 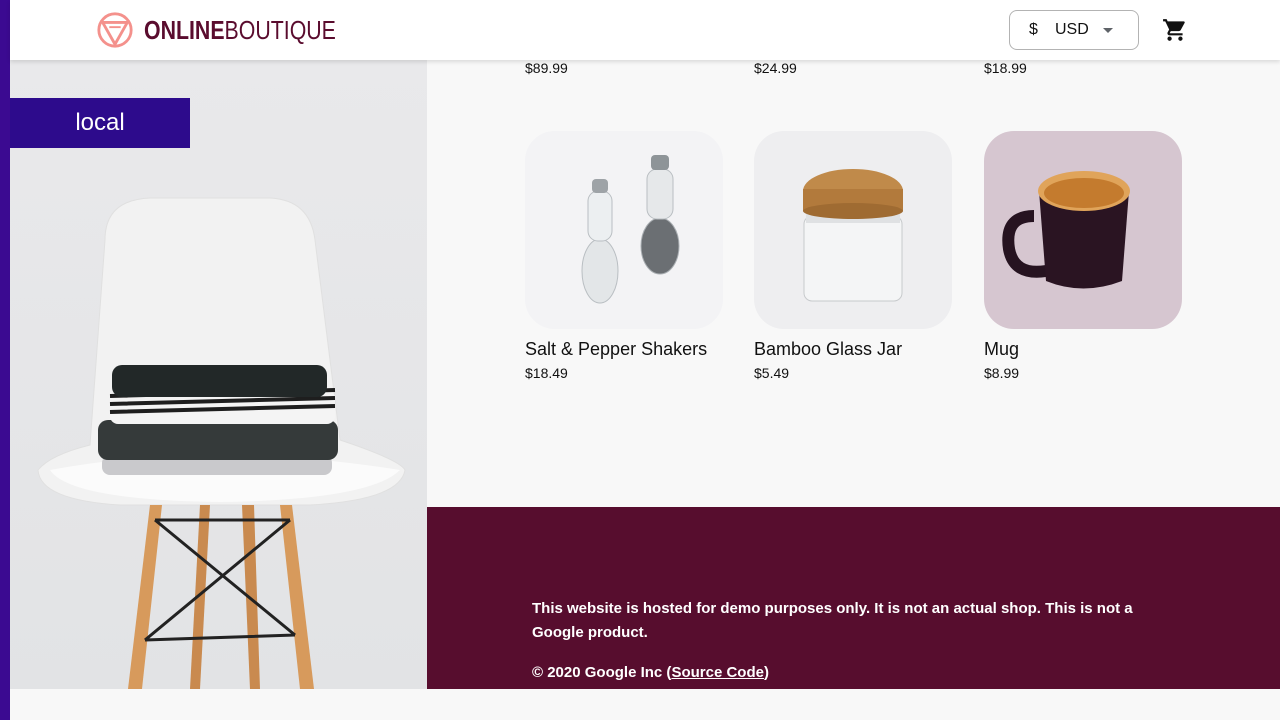 I want to click on environment-badge: local, so click(x=100, y=123).